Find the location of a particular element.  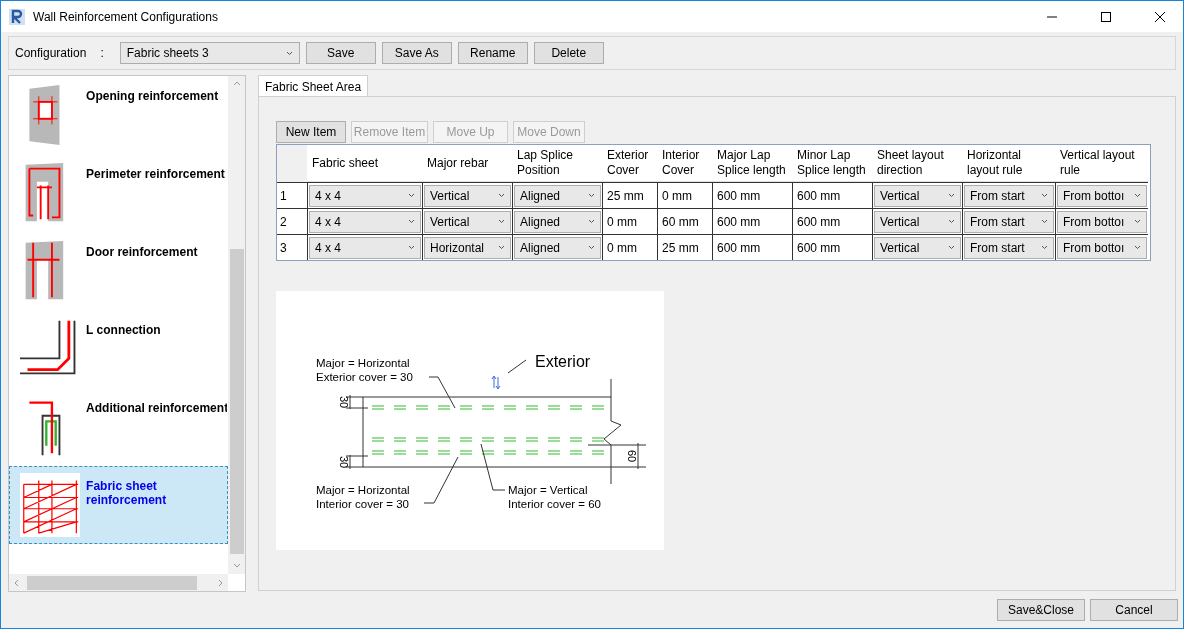

row-number: 1 is located at coordinates (292, 195).